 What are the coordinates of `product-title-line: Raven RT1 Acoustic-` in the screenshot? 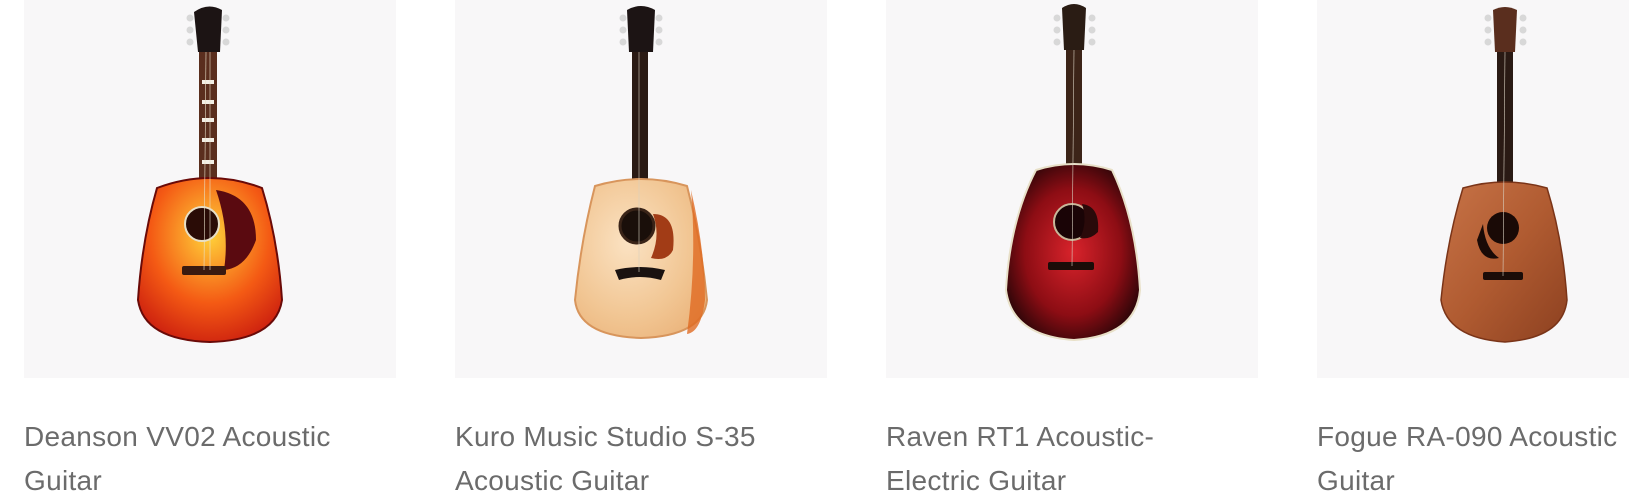 It's located at (1020, 436).